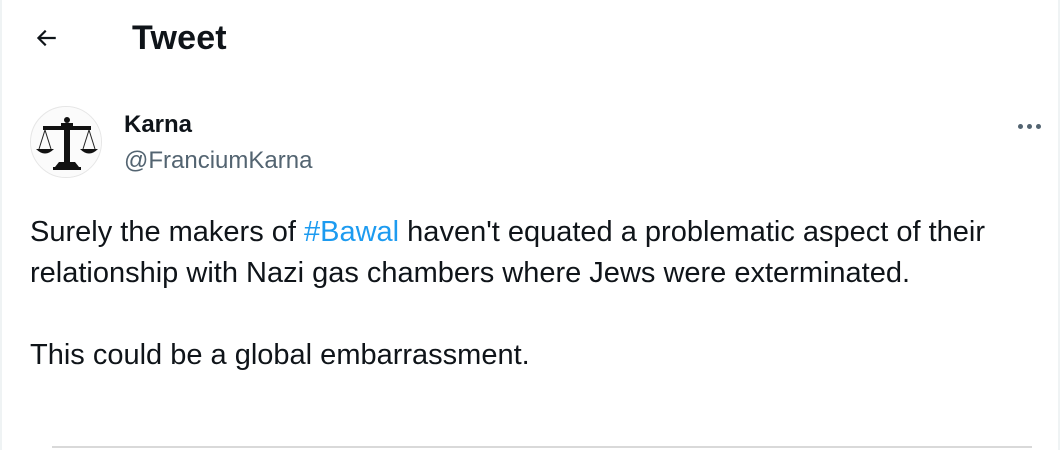  I want to click on page-title: Tweet, so click(179, 38).